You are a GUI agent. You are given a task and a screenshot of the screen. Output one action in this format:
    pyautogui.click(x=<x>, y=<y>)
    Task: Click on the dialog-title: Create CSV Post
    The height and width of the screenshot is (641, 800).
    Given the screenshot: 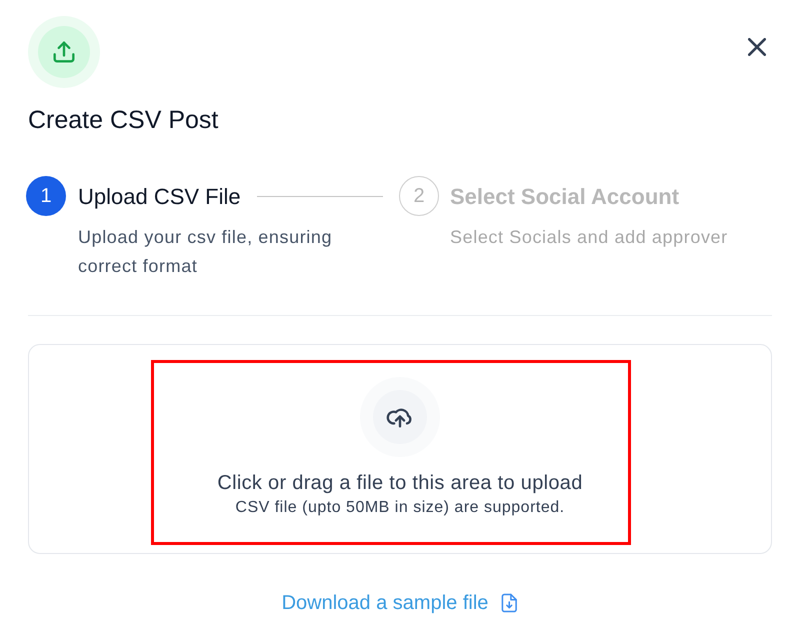 What is the action you would take?
    pyautogui.click(x=124, y=120)
    